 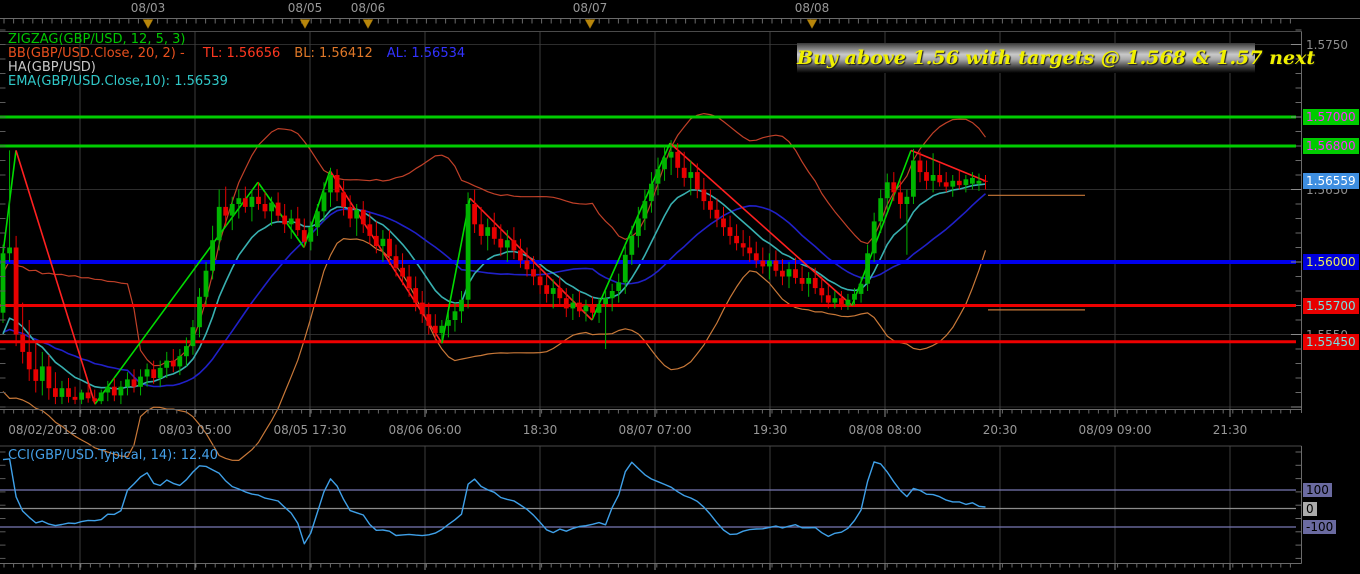 I want to click on x-axis-label: 08/06 06:00, so click(x=425, y=430).